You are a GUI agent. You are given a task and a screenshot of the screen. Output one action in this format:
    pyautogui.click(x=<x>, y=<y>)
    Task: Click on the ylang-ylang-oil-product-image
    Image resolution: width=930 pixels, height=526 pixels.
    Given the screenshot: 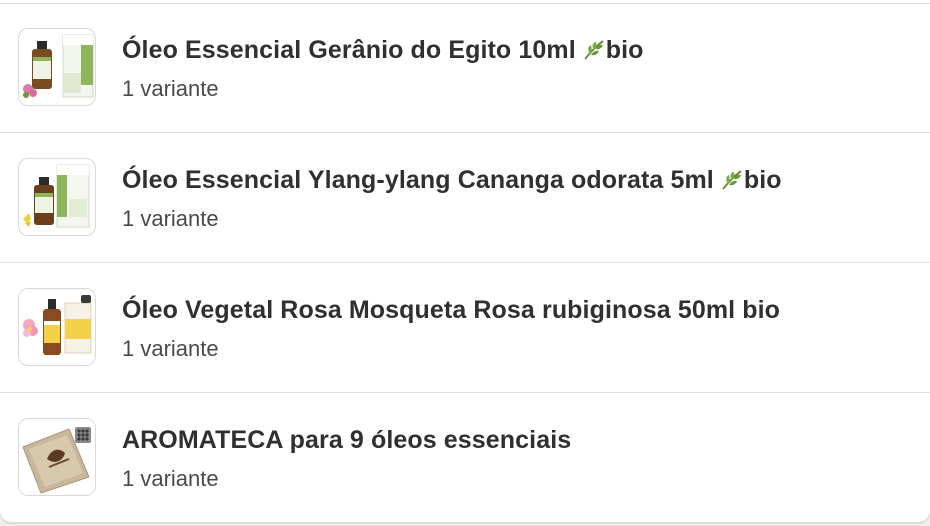 What is the action you would take?
    pyautogui.click(x=56, y=196)
    